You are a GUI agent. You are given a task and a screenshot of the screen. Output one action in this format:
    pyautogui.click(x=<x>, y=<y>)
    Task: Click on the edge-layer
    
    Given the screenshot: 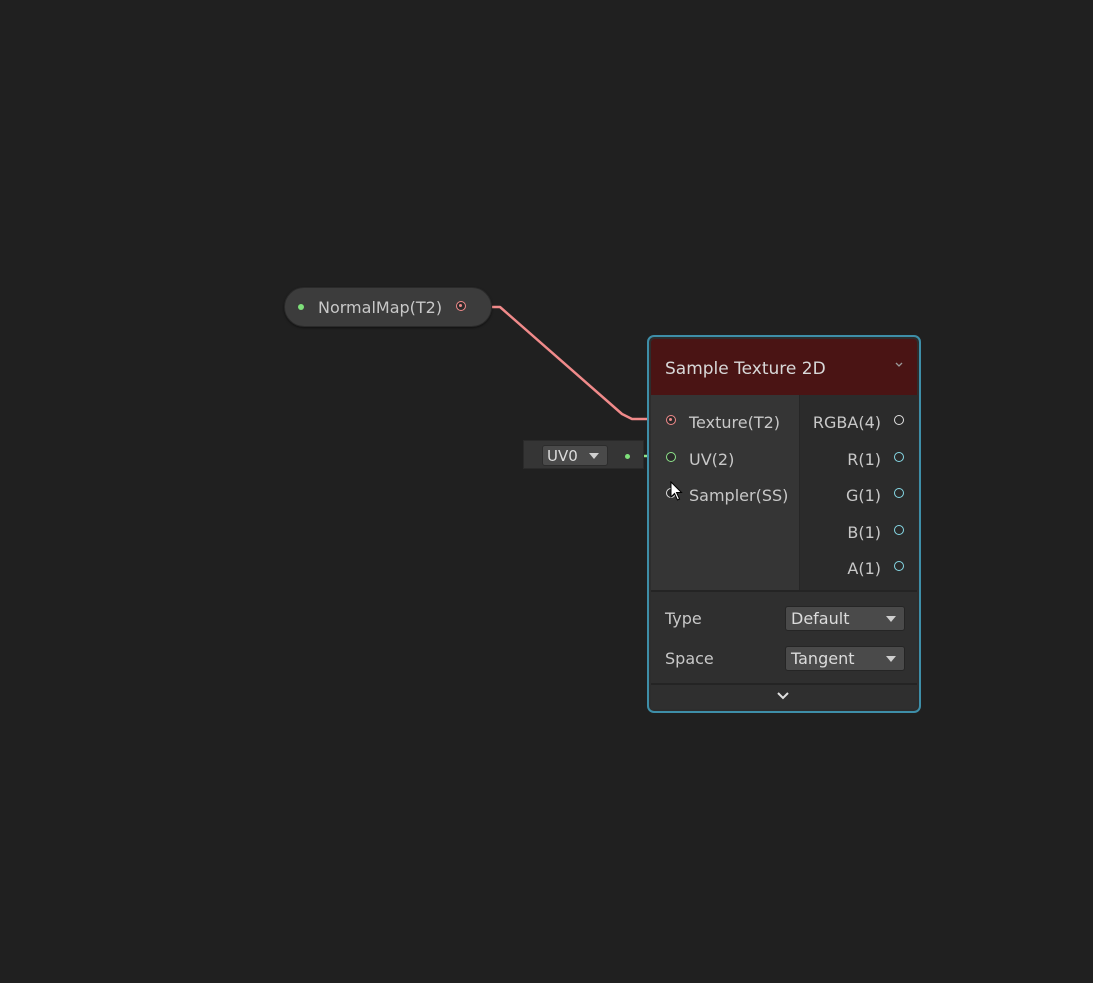 What is the action you would take?
    pyautogui.click(x=578, y=381)
    